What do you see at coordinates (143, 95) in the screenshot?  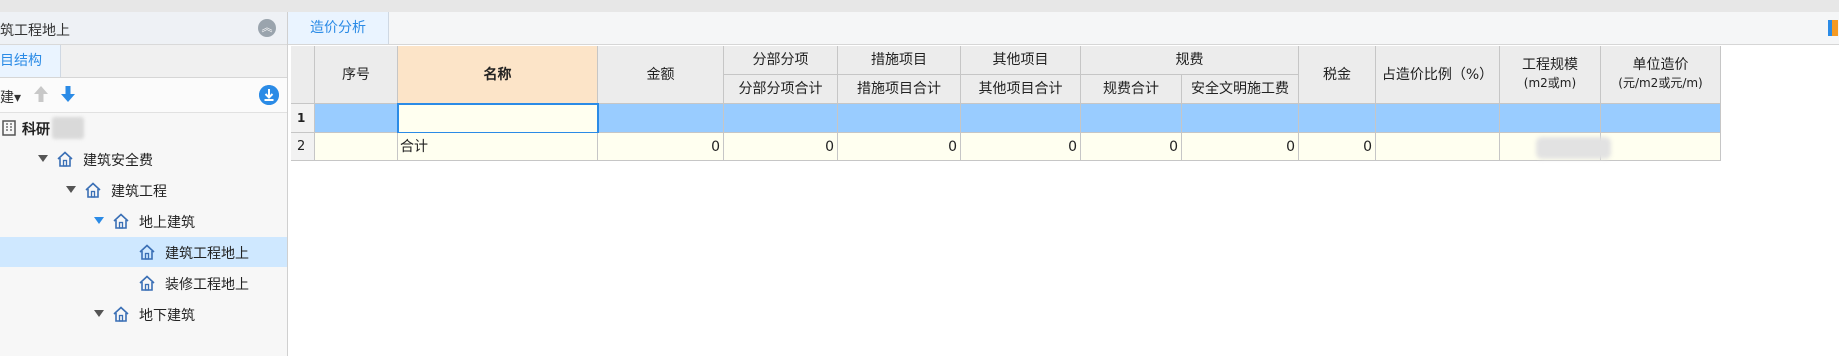 I see `tree-toolbar: 建▾` at bounding box center [143, 95].